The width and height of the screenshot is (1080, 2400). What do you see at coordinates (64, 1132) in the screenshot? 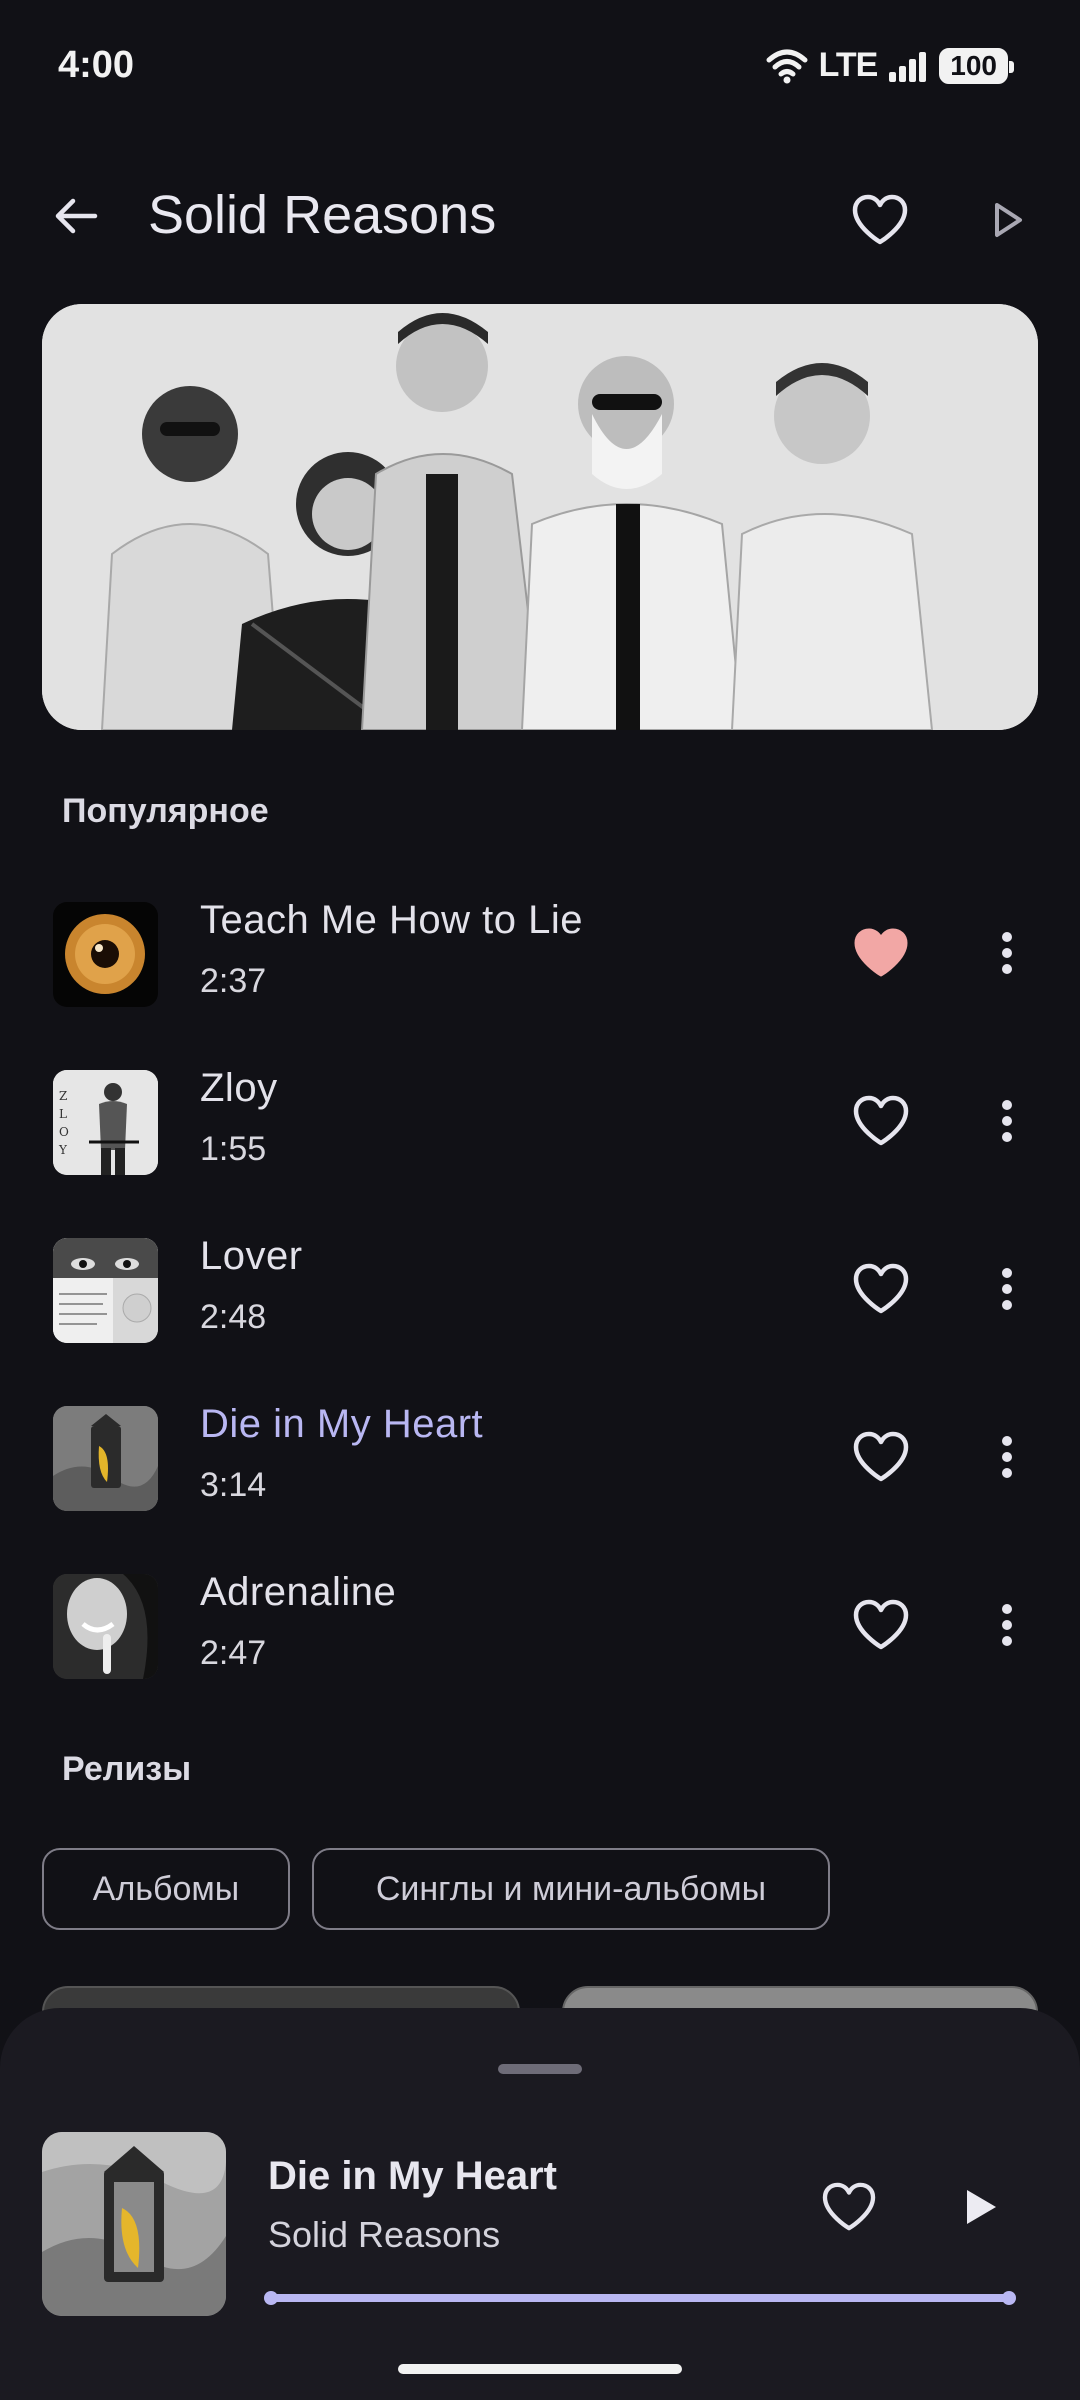
I see `svg-text: O` at bounding box center [64, 1132].